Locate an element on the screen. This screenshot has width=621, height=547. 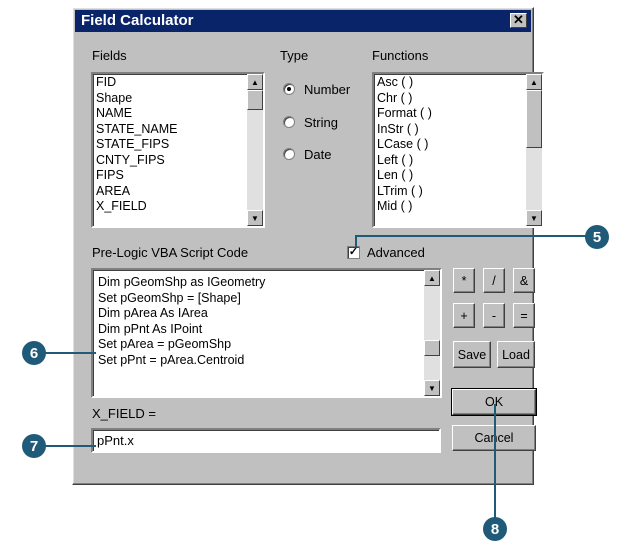
function-list-item: Len ( ) is located at coordinates (404, 176).